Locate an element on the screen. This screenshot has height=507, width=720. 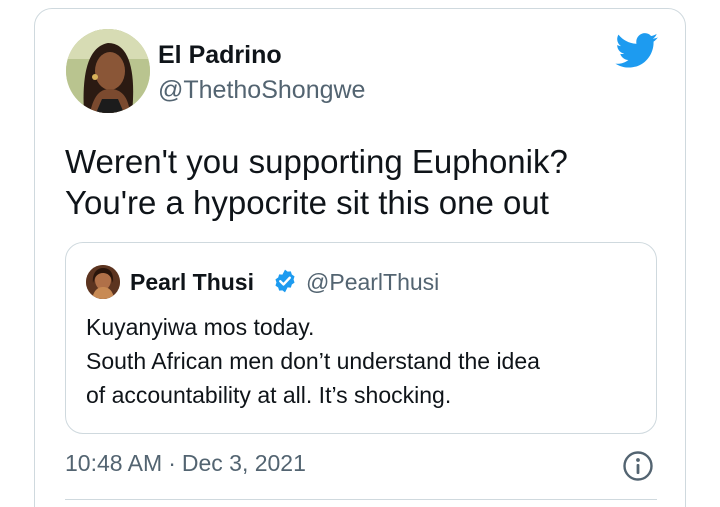
quoted-author-name: Pearl Thusi is located at coordinates (192, 282).